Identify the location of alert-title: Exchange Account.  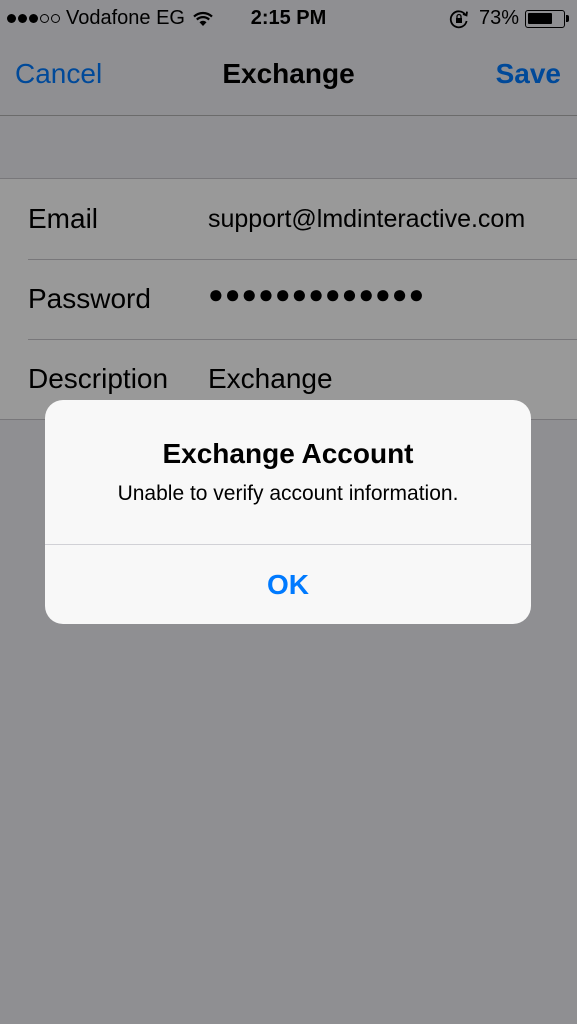
(288, 453).